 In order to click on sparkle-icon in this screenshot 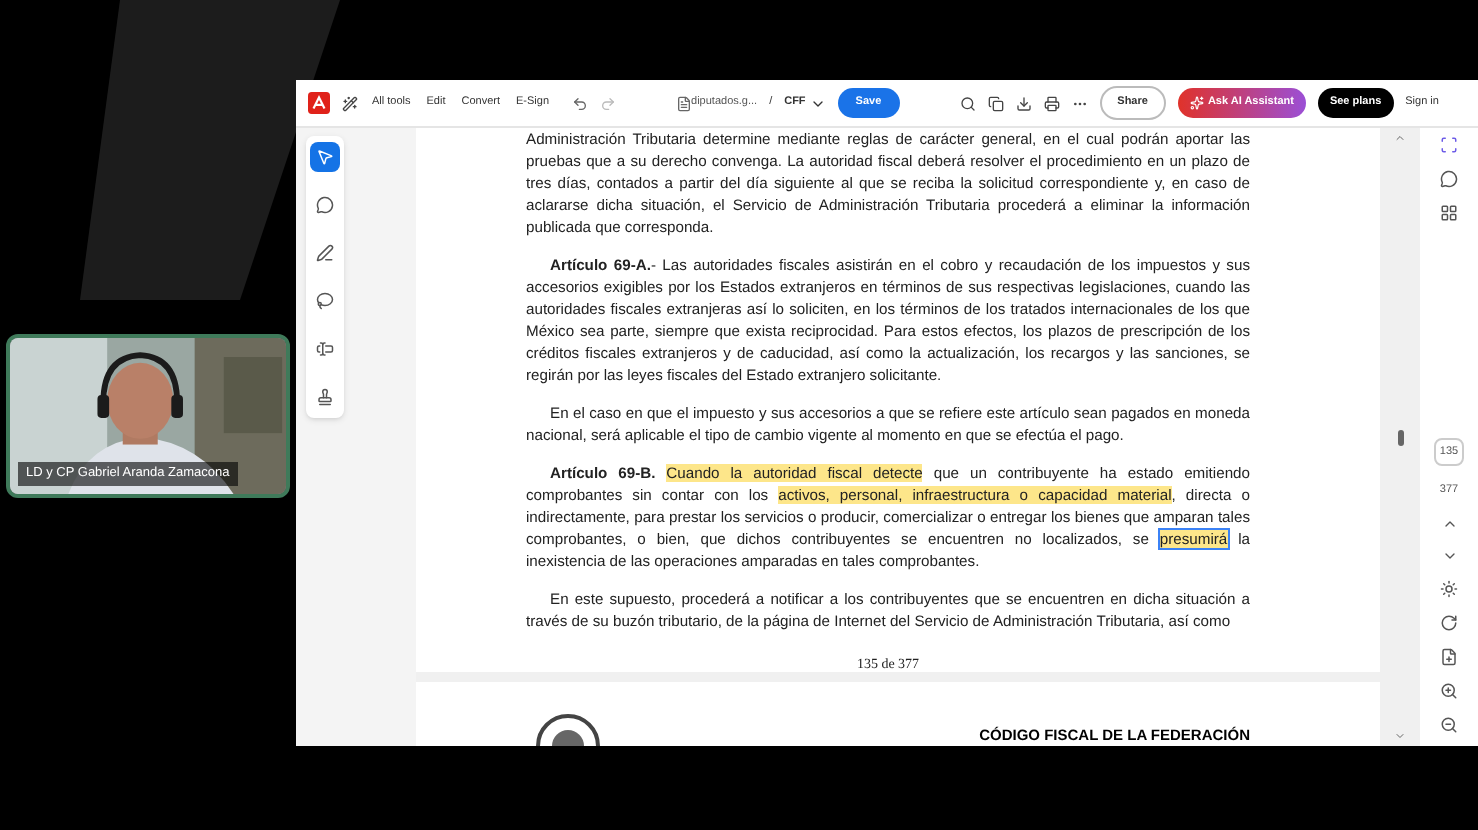, I will do `click(1196, 103)`.